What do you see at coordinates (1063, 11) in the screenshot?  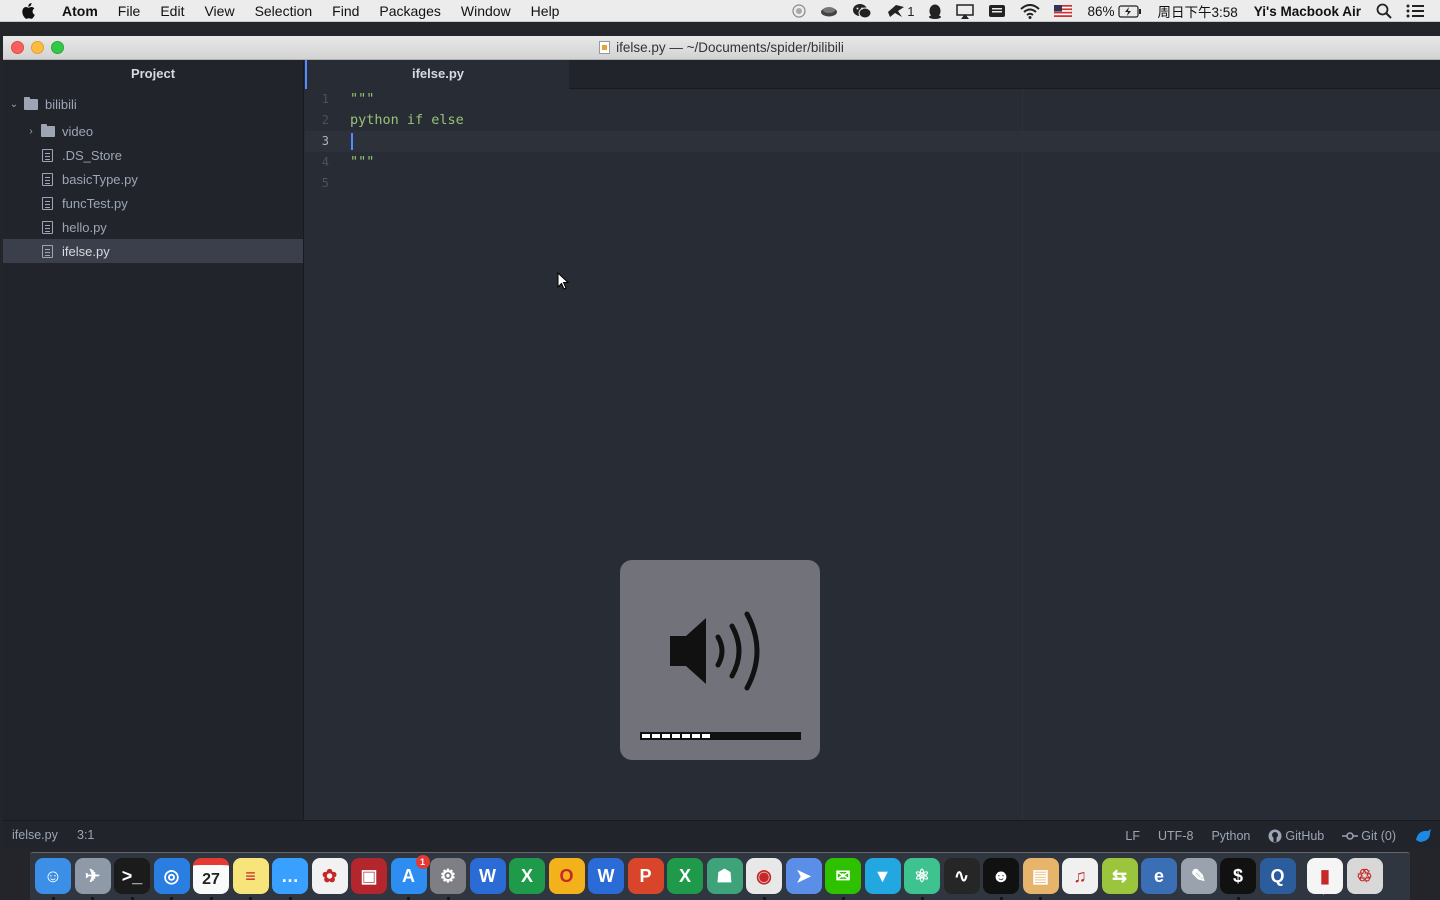 I see `us-flag-icon` at bounding box center [1063, 11].